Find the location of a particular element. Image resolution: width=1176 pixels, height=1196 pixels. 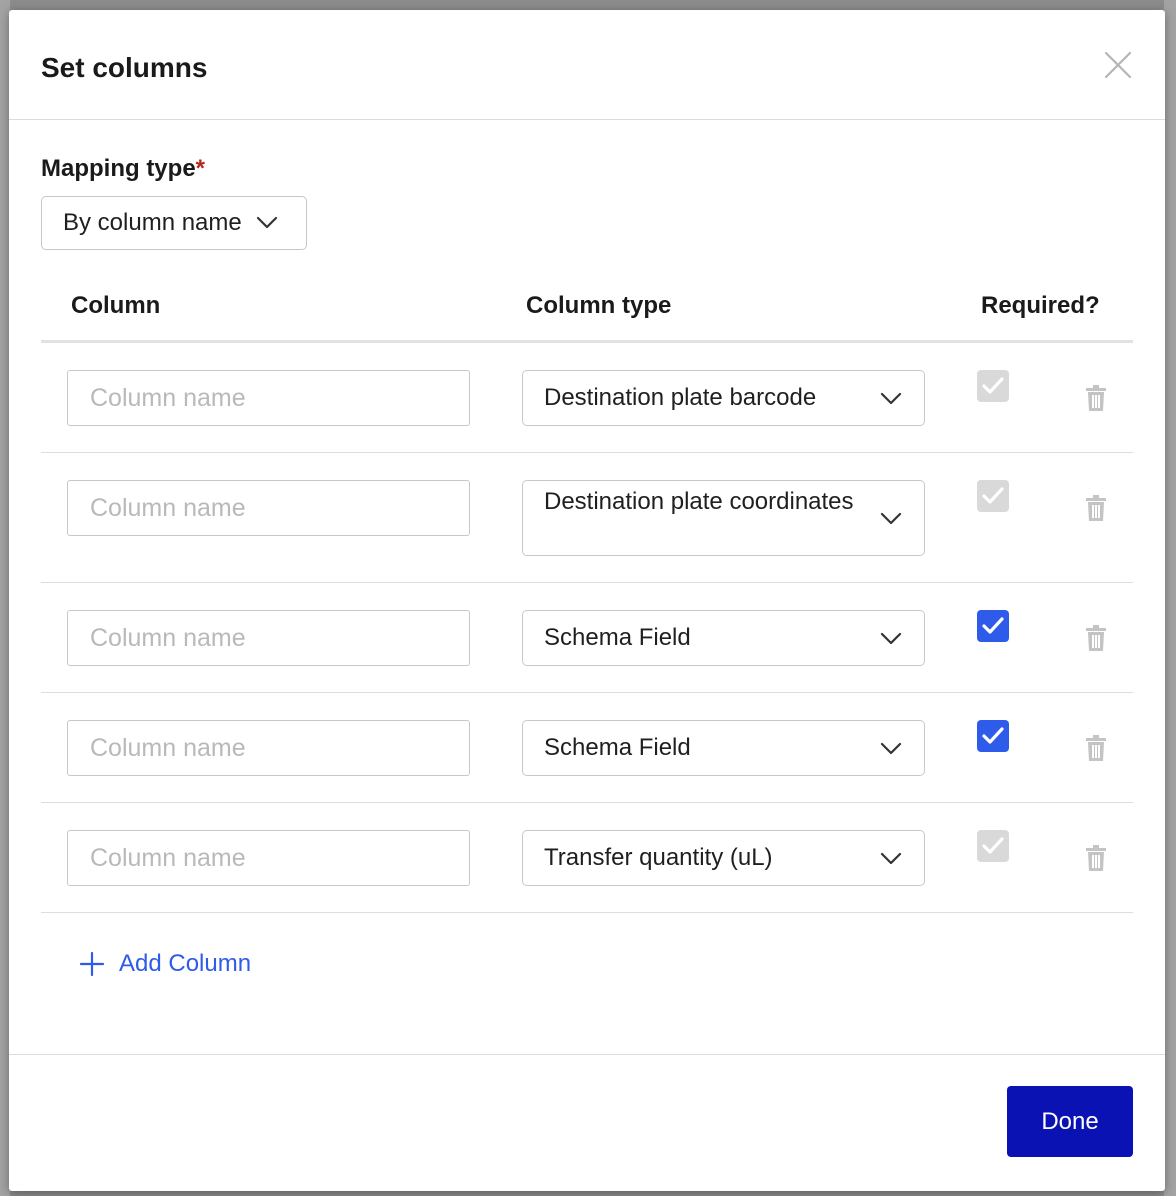

column-header: Column is located at coordinates (116, 305).